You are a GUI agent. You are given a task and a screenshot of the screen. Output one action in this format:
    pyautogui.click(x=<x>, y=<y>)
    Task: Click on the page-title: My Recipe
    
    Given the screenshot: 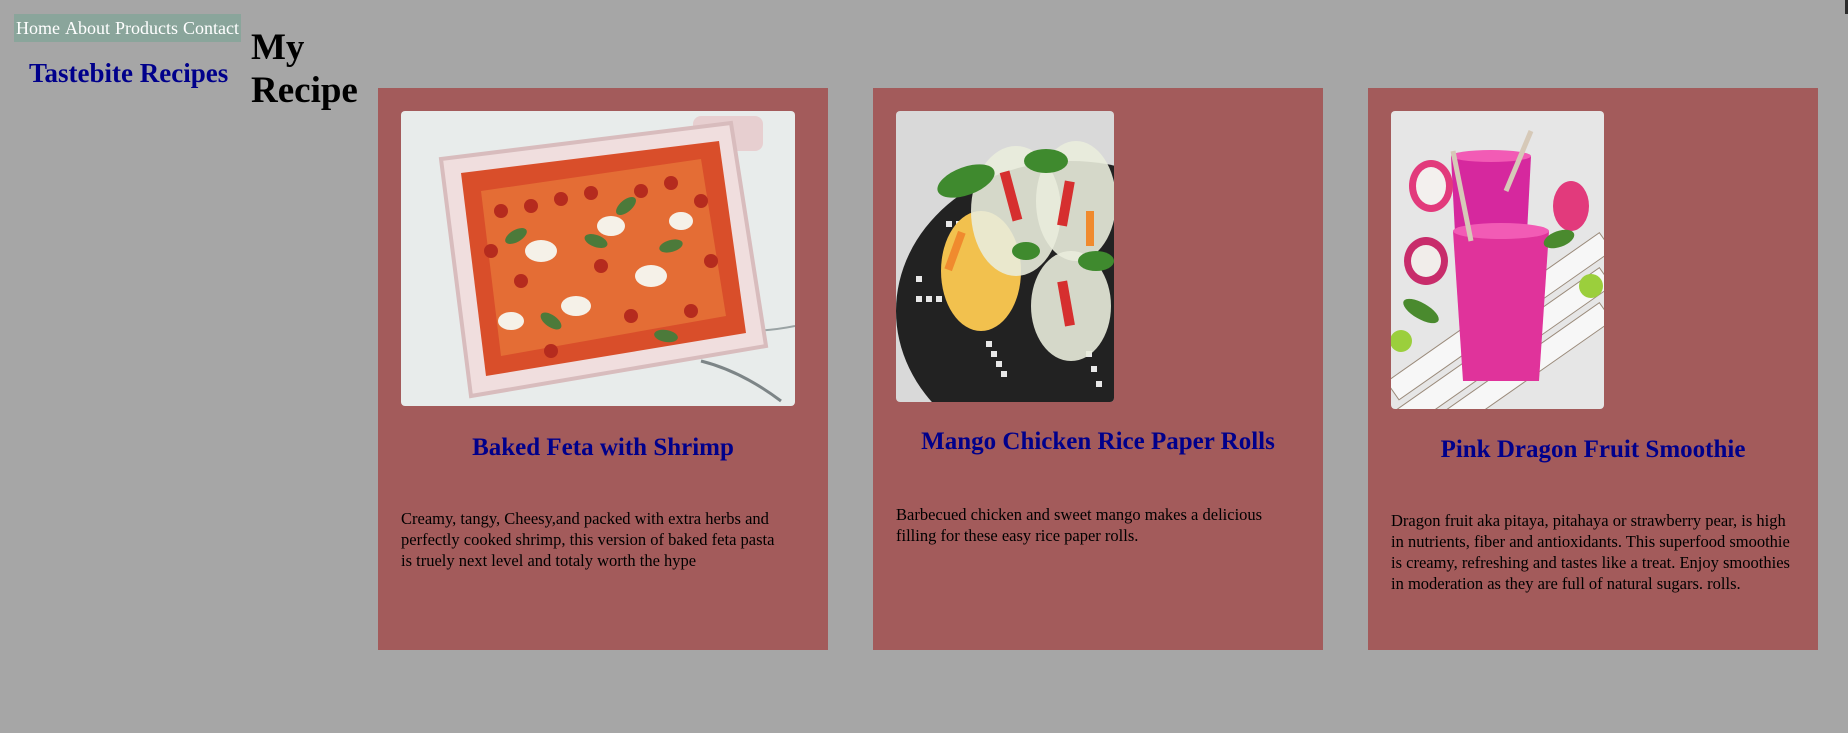 What is the action you would take?
    pyautogui.click(x=304, y=69)
    